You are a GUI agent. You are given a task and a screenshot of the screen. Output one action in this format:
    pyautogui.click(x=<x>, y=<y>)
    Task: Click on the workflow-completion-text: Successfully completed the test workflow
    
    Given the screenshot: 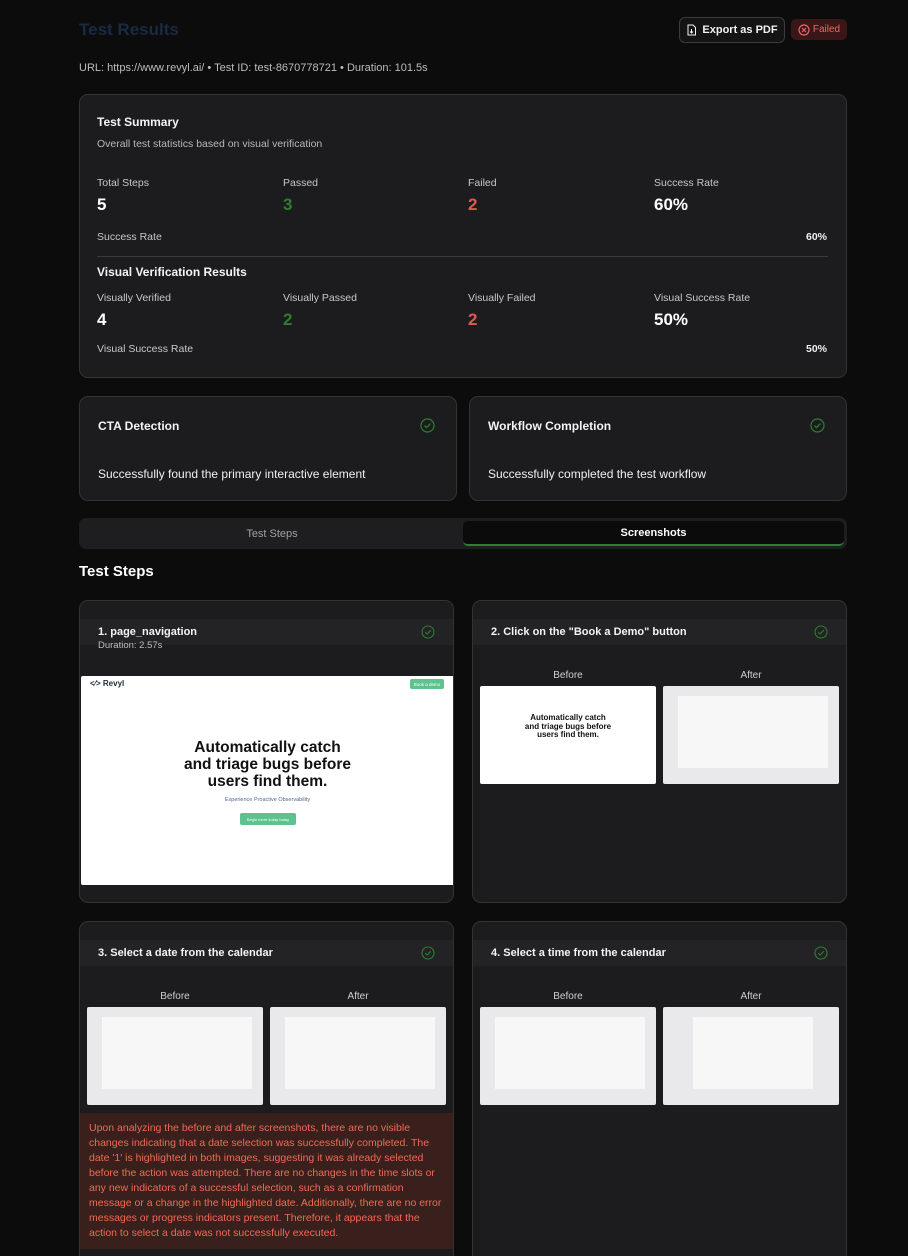 What is the action you would take?
    pyautogui.click(x=597, y=474)
    